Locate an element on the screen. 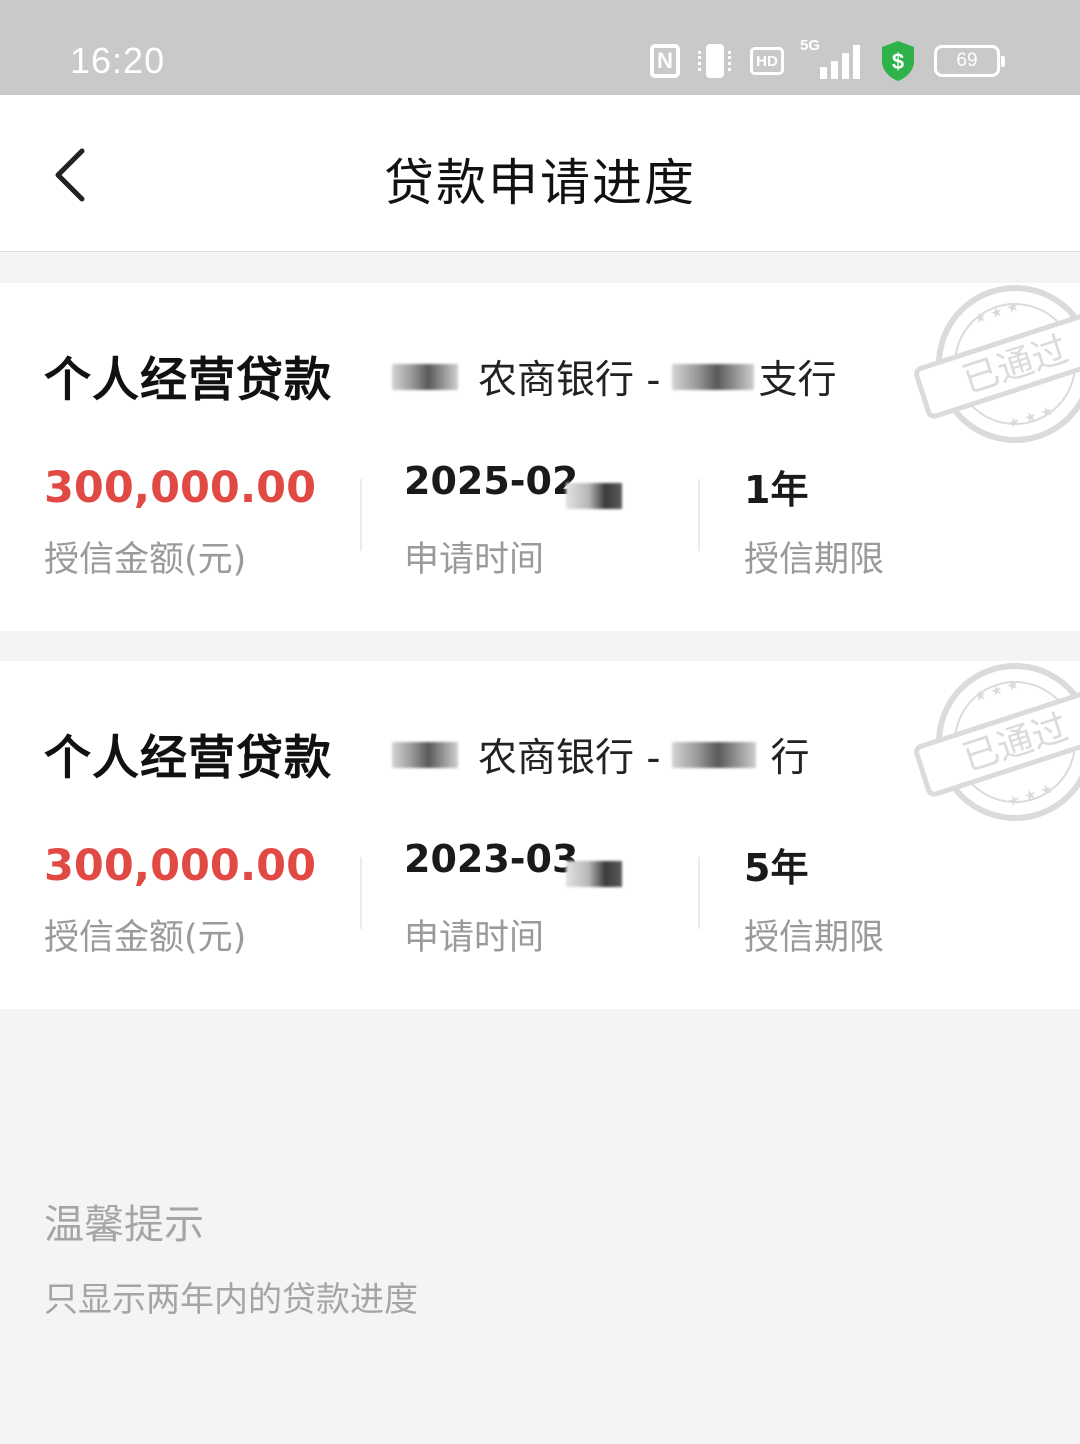 The height and width of the screenshot is (1444, 1080). bank-name-tail: 支行 is located at coordinates (797, 380).